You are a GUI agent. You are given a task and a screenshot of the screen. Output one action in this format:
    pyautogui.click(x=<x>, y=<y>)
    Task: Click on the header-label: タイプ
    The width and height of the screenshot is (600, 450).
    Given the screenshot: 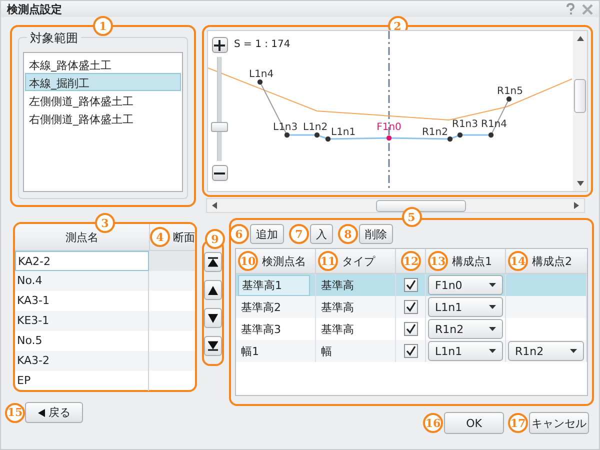 What is the action you would take?
    pyautogui.click(x=358, y=261)
    